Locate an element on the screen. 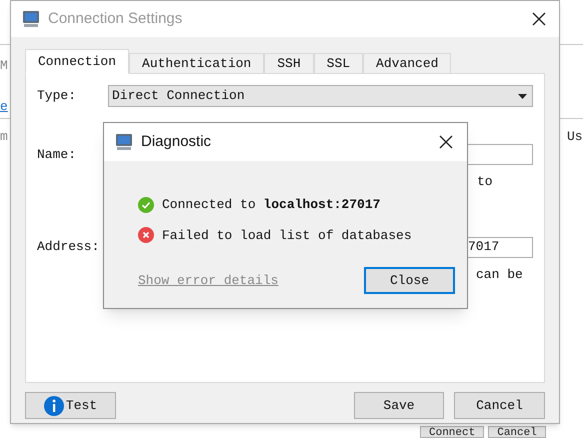  hint-text: can be is located at coordinates (499, 274).